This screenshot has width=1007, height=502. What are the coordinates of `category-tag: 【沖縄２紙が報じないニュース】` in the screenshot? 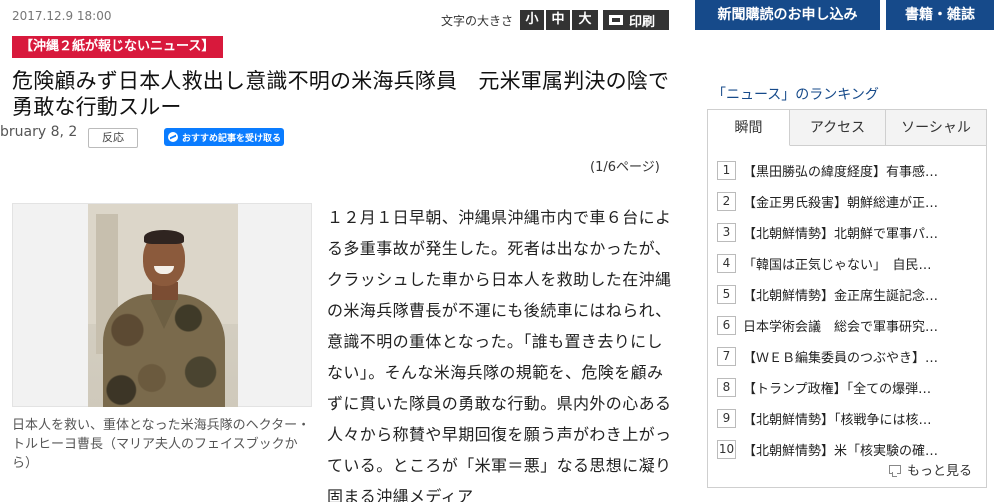 It's located at (118, 47).